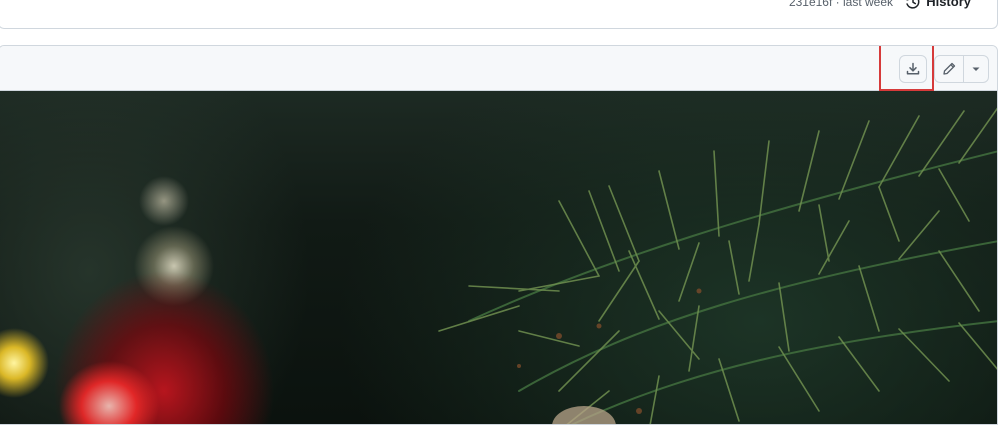 The width and height of the screenshot is (999, 425). Describe the element at coordinates (499, 14) in the screenshot. I see `commit-bar: 231e16f · last week History` at that location.